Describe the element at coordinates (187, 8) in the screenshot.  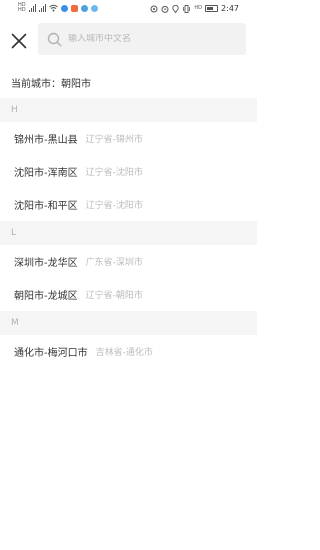
I see `vibrate-icon` at that location.